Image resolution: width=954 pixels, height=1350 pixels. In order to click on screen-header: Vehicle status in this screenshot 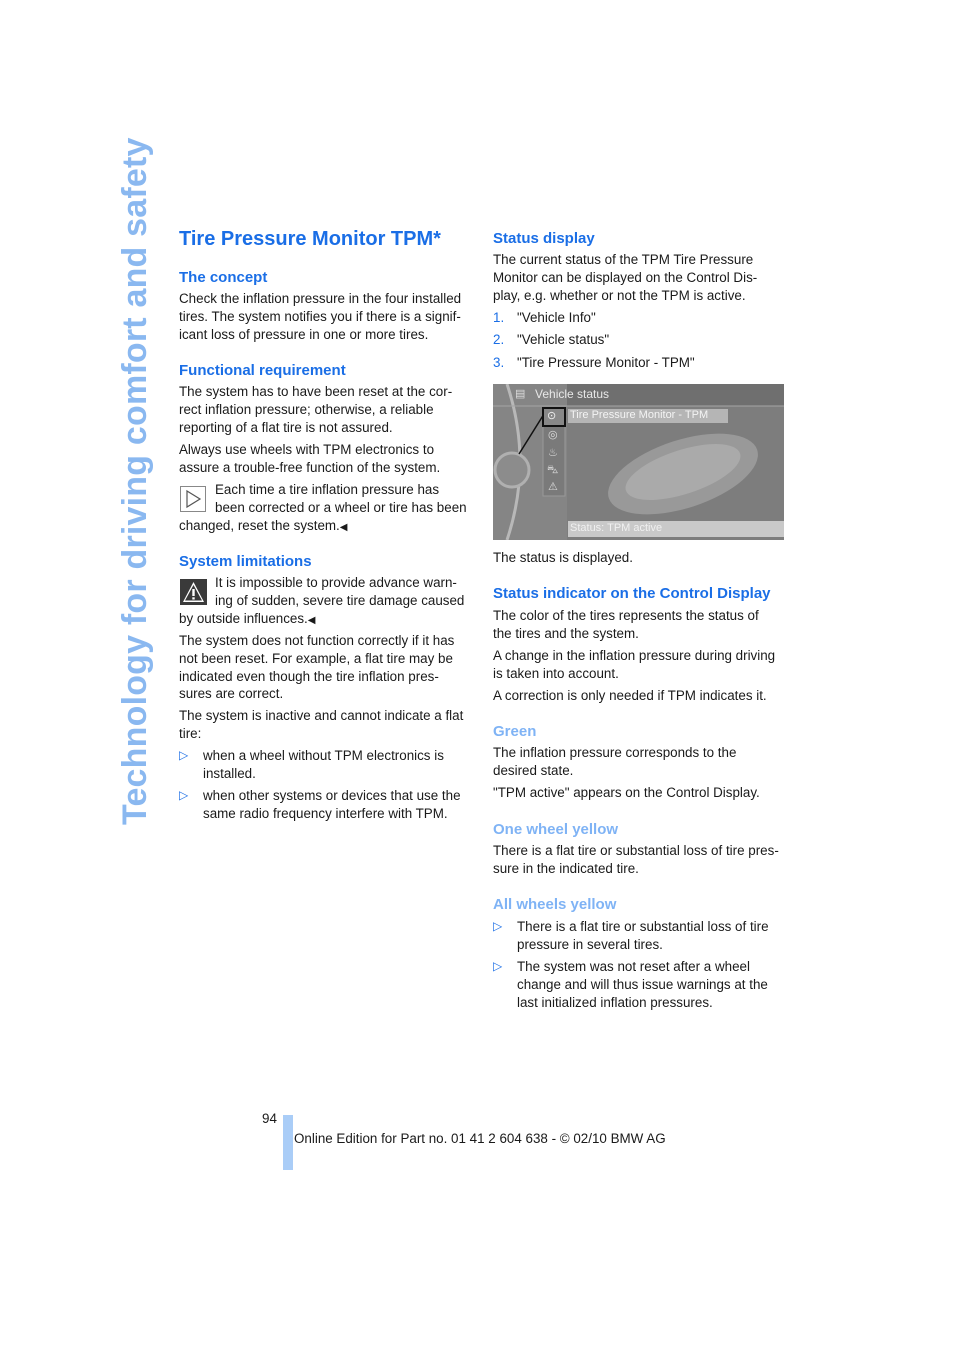, I will do `click(572, 394)`.